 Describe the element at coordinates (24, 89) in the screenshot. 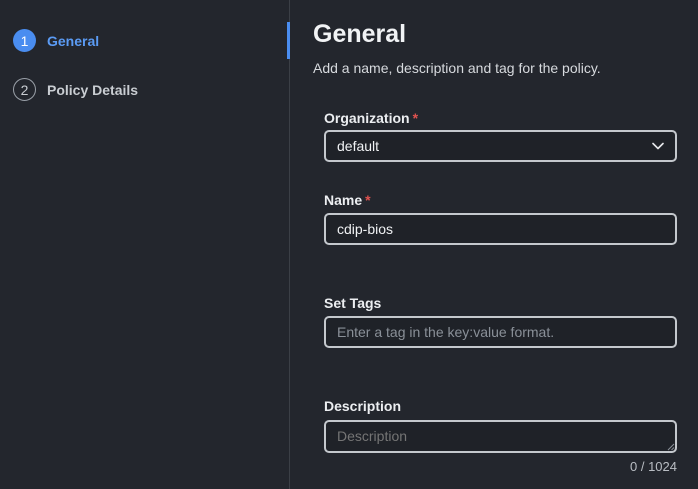

I see `step-number-badge: 2` at that location.